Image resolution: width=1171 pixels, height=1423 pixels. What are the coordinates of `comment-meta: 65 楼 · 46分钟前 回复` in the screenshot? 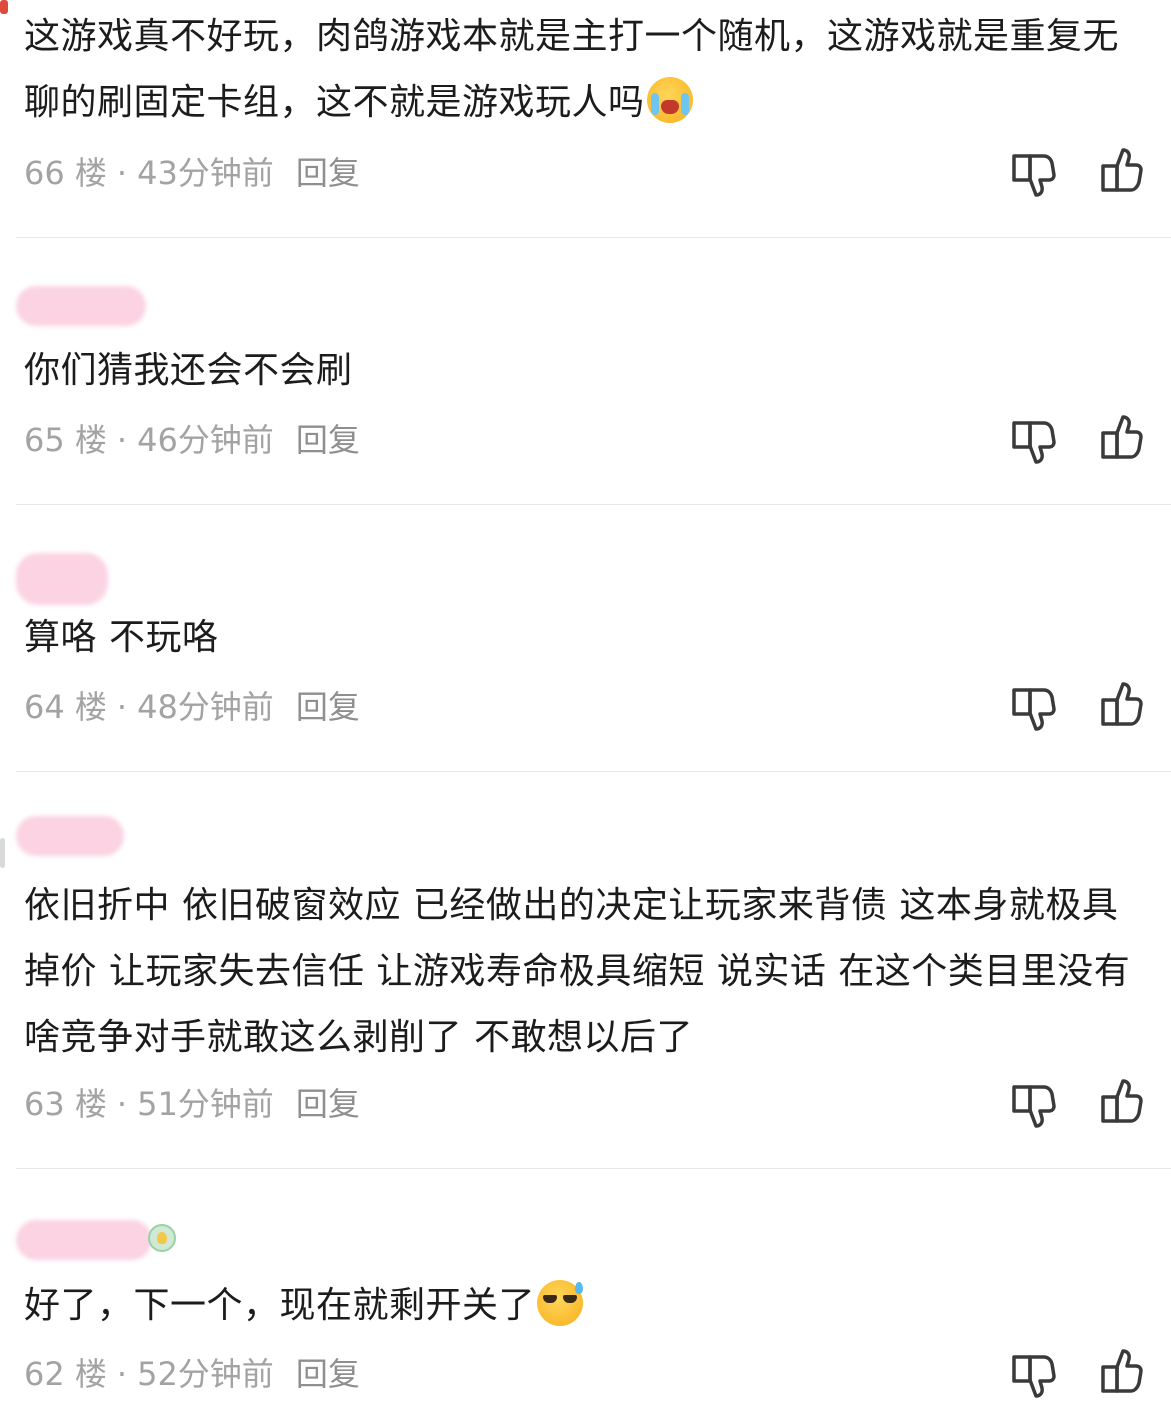 It's located at (192, 440).